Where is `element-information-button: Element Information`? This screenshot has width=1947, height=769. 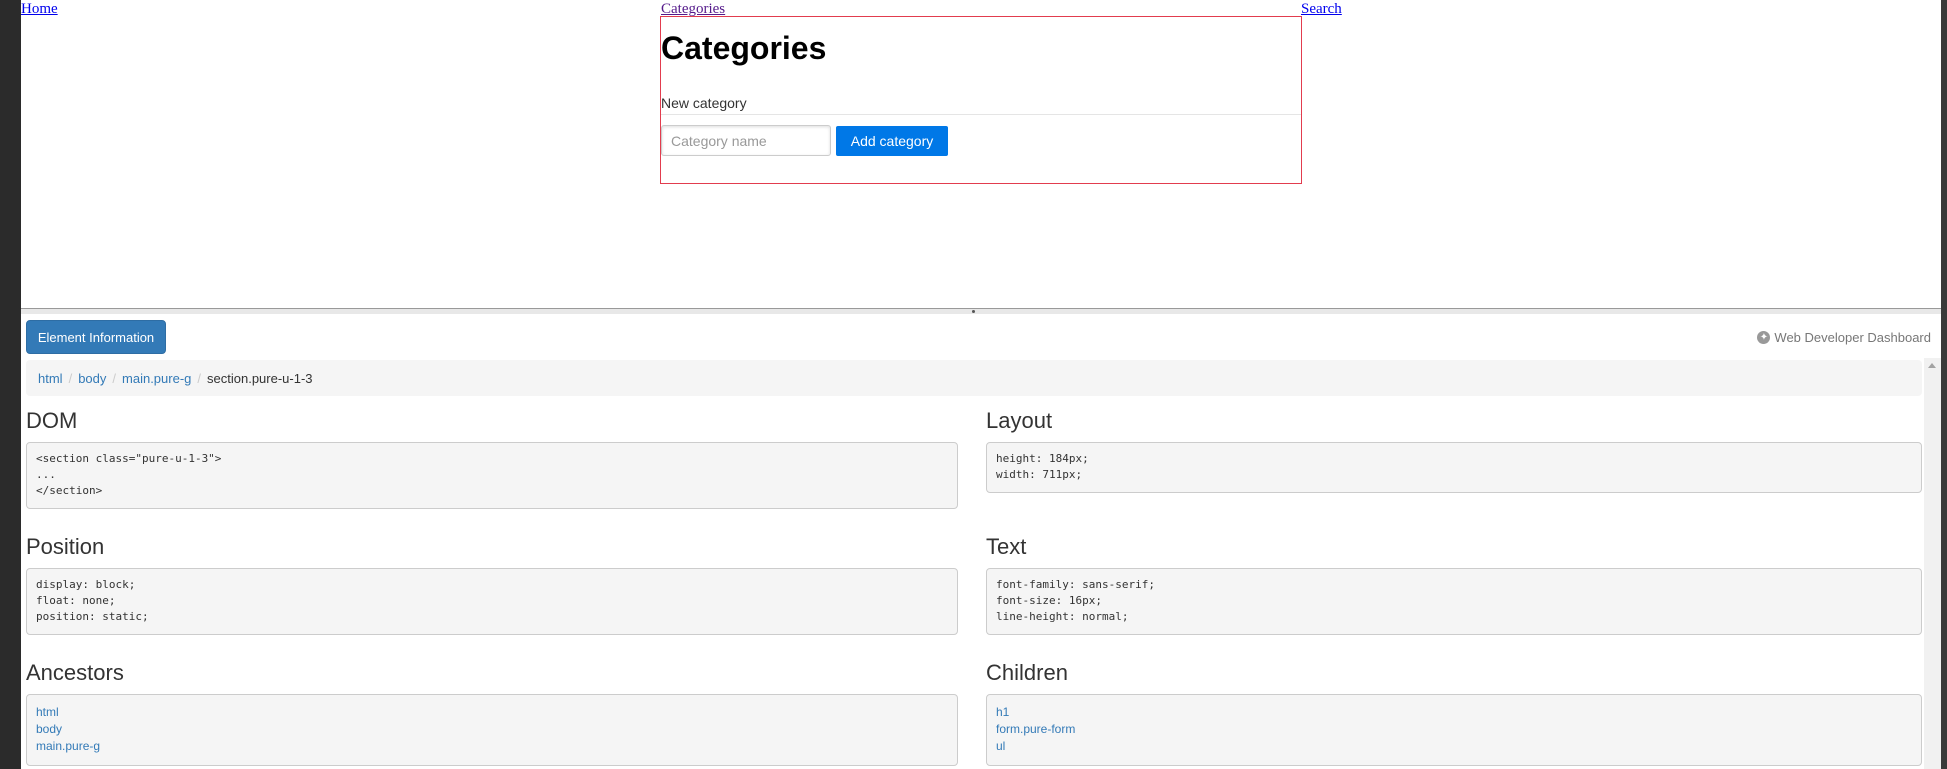 element-information-button: Element Information is located at coordinates (96, 337).